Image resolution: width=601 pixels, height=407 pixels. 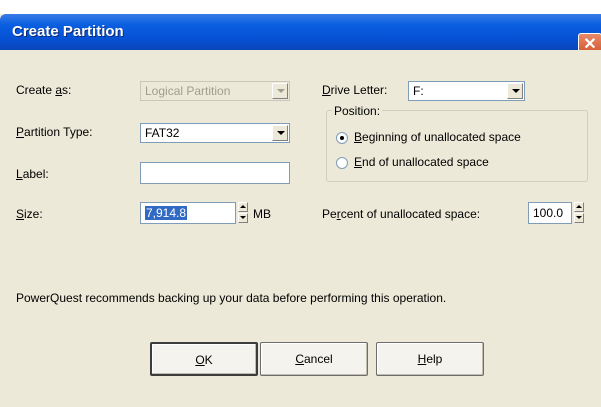 I want to click on percent-label: Percent of unallocated space:, so click(x=401, y=214).